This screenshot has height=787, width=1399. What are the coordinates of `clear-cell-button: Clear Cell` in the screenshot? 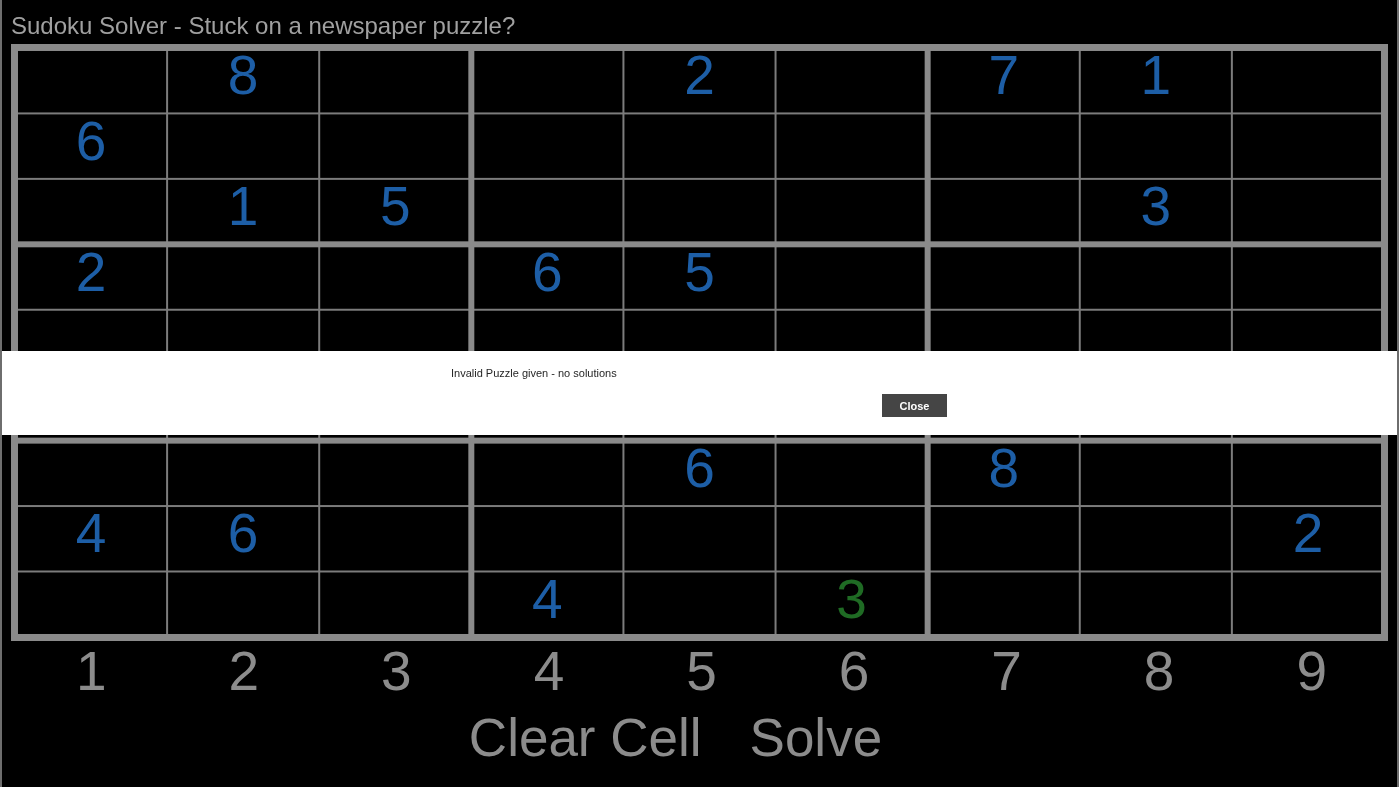 It's located at (585, 738).